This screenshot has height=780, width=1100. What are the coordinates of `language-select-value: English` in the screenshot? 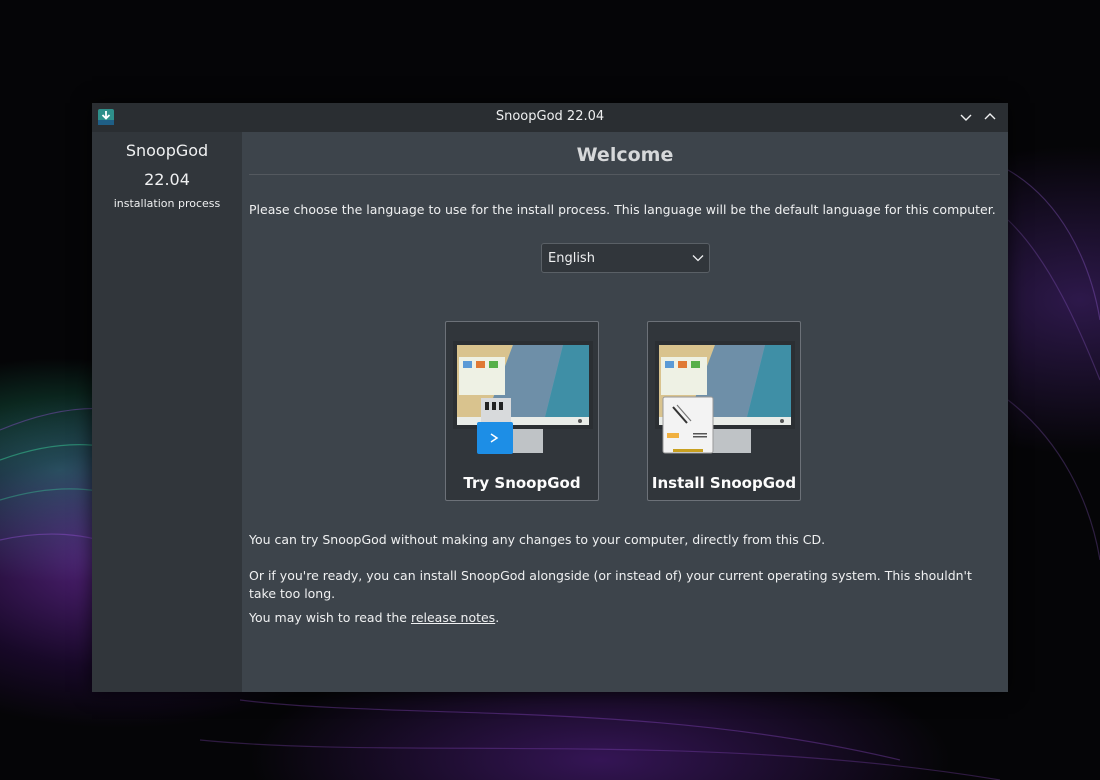 It's located at (571, 258).